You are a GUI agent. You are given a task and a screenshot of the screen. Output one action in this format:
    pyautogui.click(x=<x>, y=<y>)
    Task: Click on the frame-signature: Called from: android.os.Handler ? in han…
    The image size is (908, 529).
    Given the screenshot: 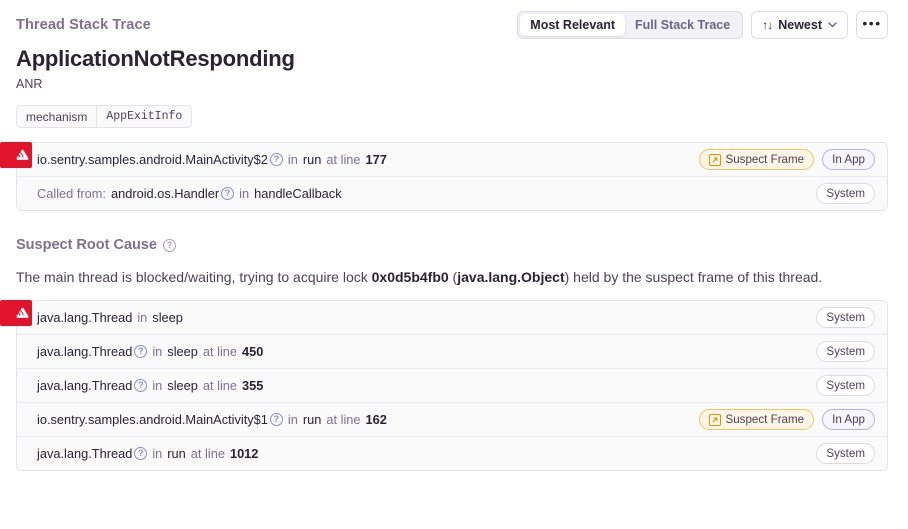 What is the action you would take?
    pyautogui.click(x=189, y=193)
    